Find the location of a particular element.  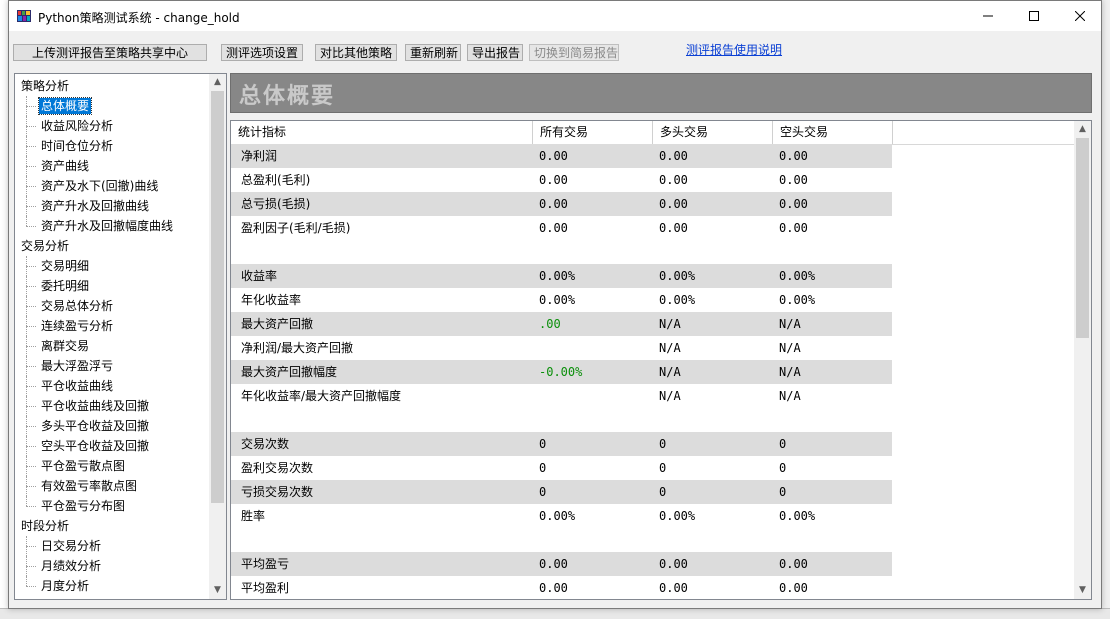

table-row: 平均盈利 0.00 0.00 0.00 is located at coordinates (561, 587).